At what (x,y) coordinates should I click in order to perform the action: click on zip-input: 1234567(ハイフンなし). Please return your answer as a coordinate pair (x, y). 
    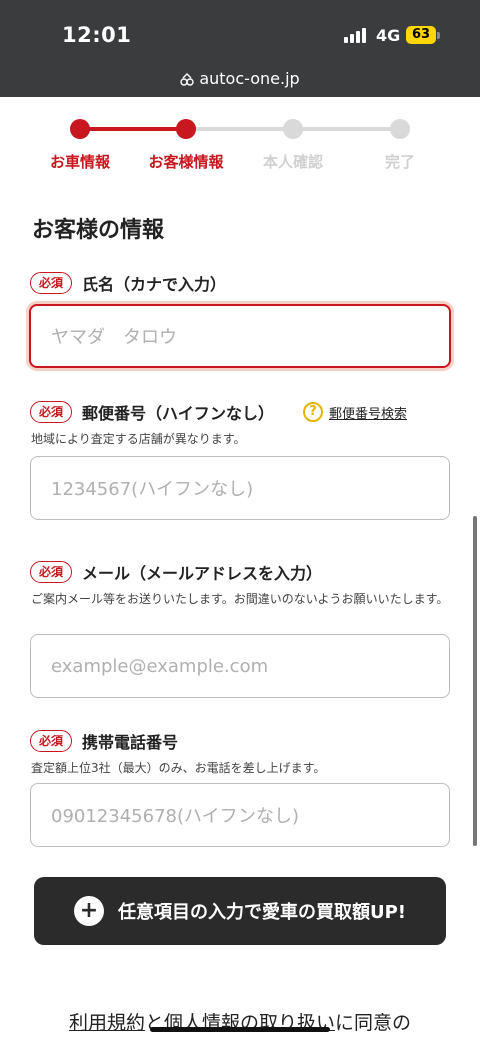
    Looking at the image, I should click on (240, 488).